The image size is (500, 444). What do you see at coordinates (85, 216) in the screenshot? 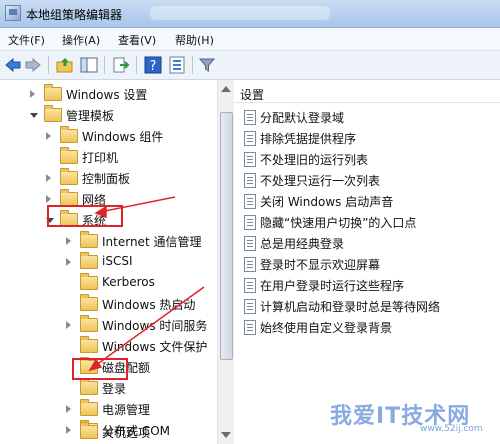
I see `annotation-box-system` at bounding box center [85, 216].